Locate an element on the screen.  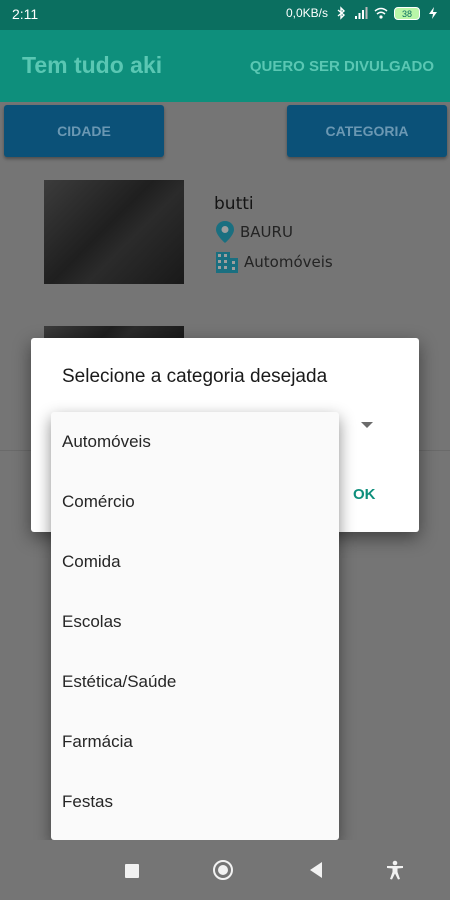
bluetooth-icon is located at coordinates (341, 13).